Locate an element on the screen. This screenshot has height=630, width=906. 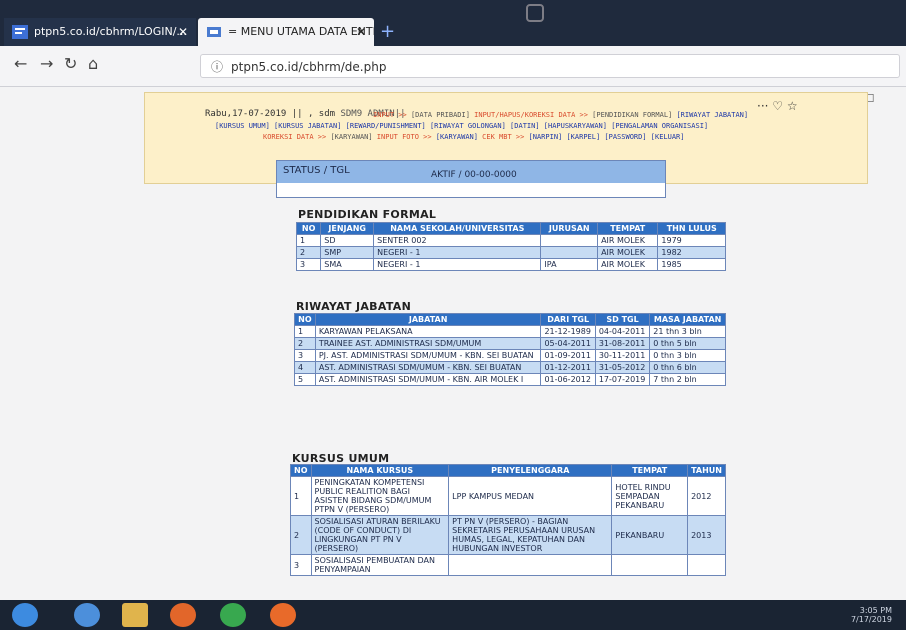
pendidikan-title: PENDIDIKAN FORMAL is located at coordinates (367, 214).